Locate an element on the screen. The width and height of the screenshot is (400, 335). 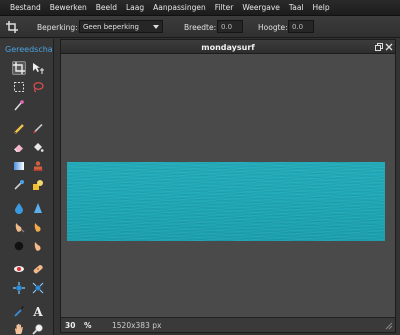
height-field: 0.0 is located at coordinates (301, 26).